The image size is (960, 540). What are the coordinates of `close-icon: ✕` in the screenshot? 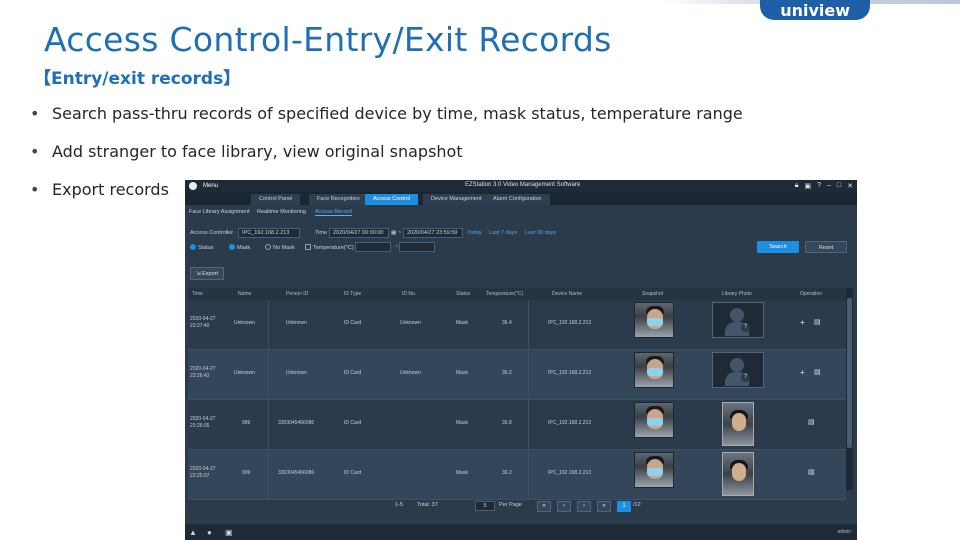 It's located at (850, 186).